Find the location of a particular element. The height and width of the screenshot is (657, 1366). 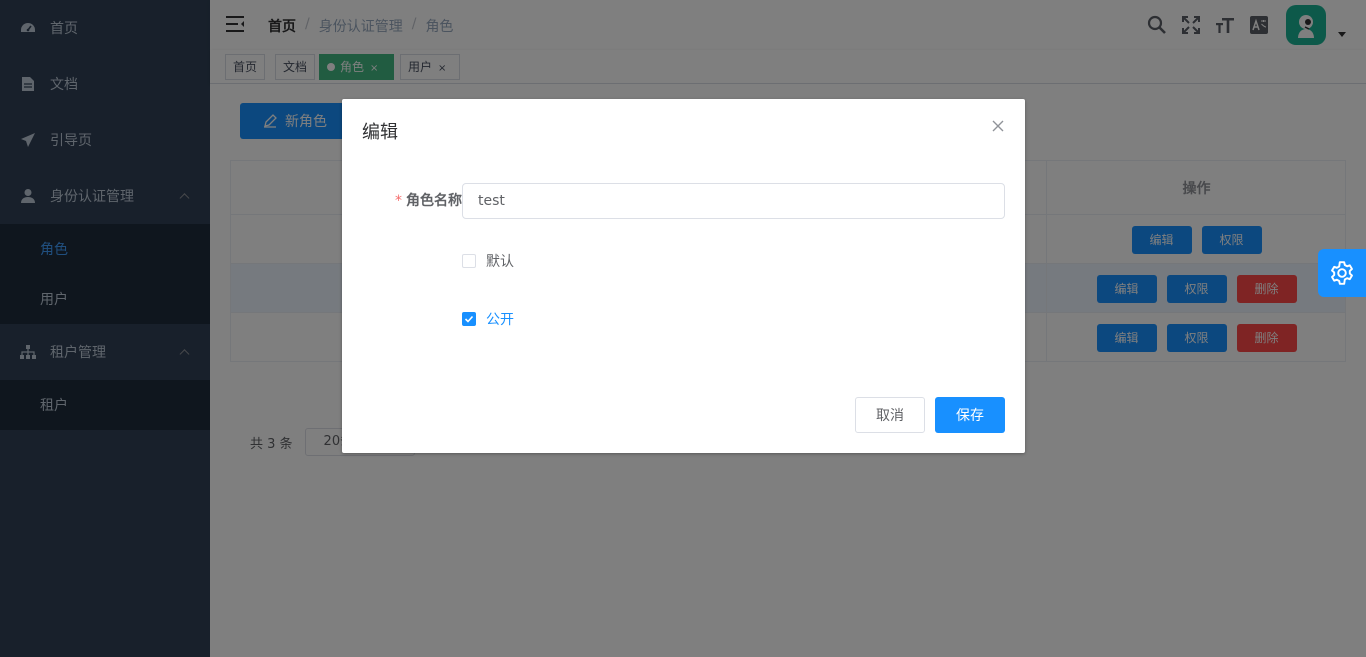

save-button: 保存 is located at coordinates (970, 415).